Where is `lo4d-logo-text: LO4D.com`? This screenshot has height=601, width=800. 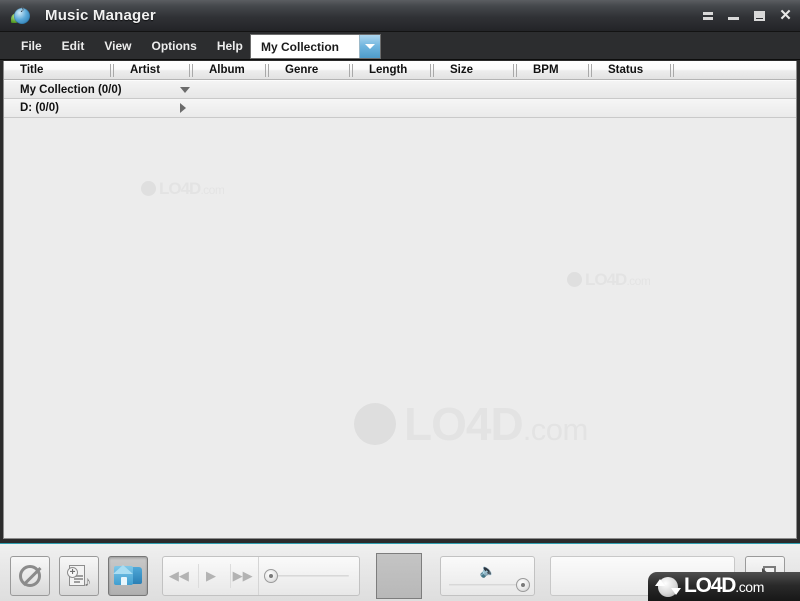 lo4d-logo-text: LO4D.com is located at coordinates (724, 586).